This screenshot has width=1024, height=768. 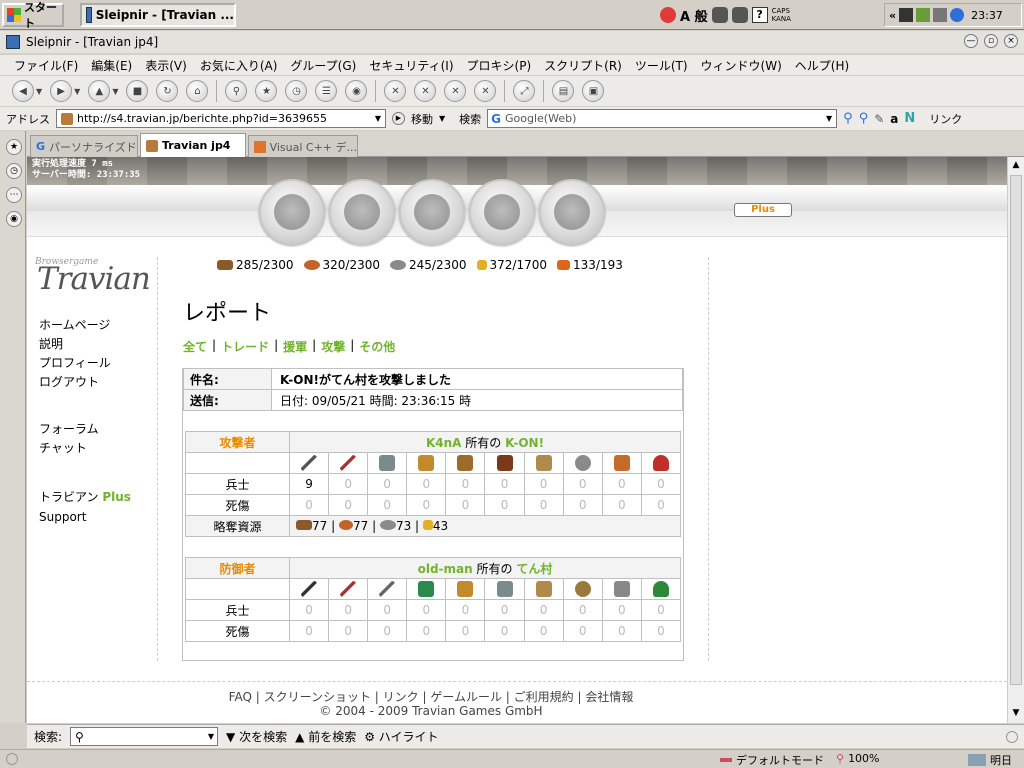 I want to click on scroll-down-icon: ▼, so click(x=1016, y=713).